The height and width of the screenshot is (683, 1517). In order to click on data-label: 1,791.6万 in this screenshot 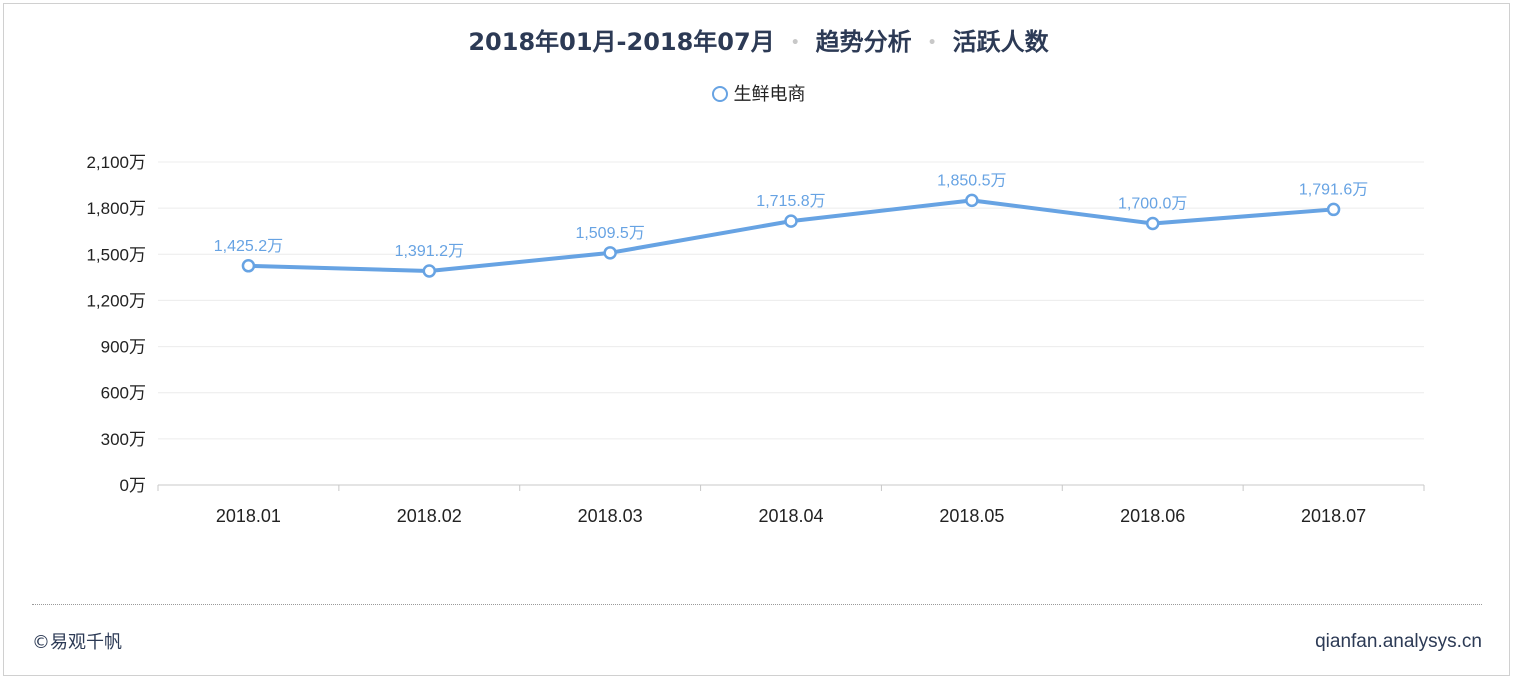, I will do `click(1333, 189)`.